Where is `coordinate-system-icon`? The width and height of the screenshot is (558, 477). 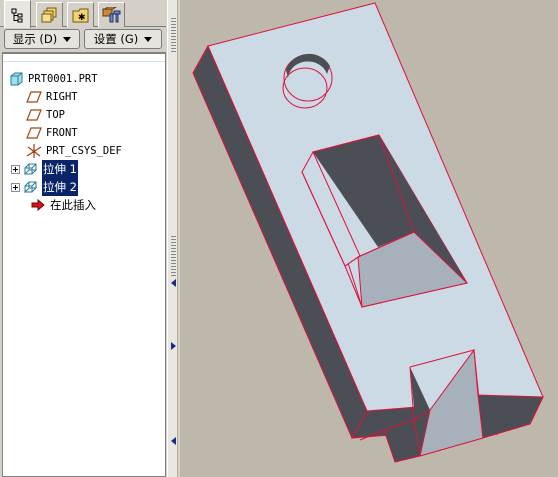 coordinate-system-icon is located at coordinates (34, 151).